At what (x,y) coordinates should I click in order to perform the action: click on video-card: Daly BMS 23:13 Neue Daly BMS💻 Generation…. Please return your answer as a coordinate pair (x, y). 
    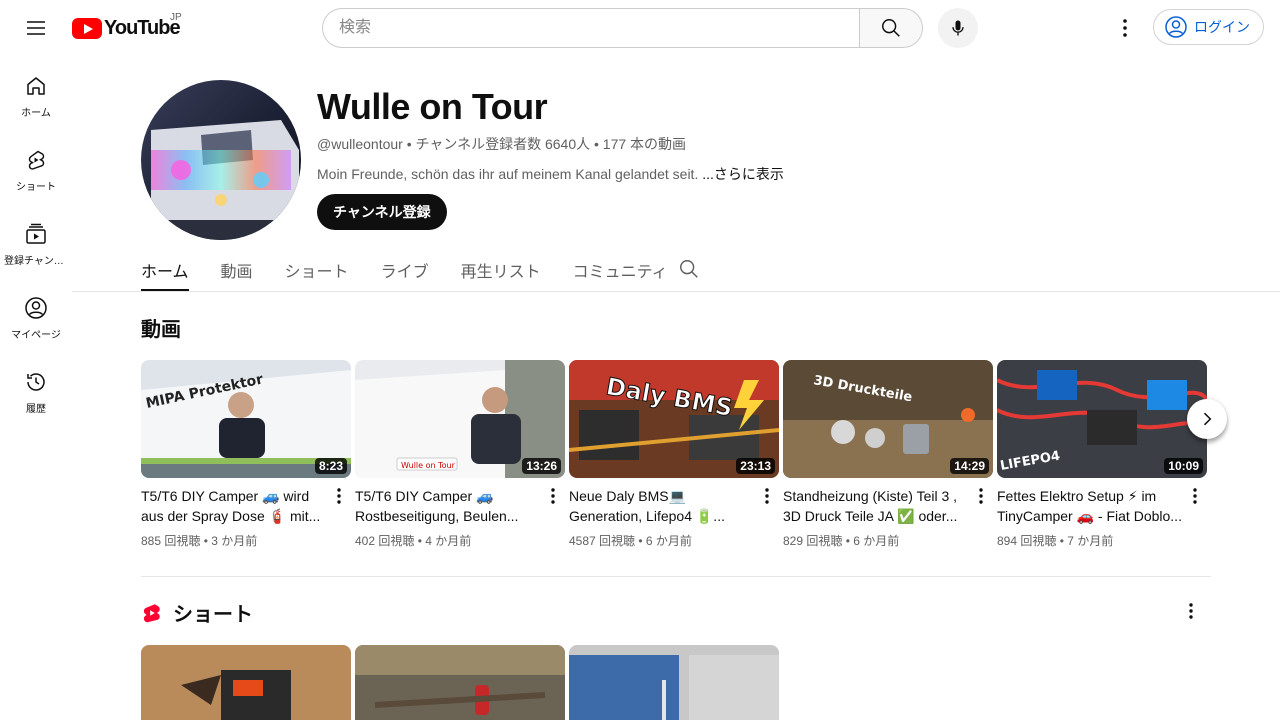
    Looking at the image, I should click on (674, 454).